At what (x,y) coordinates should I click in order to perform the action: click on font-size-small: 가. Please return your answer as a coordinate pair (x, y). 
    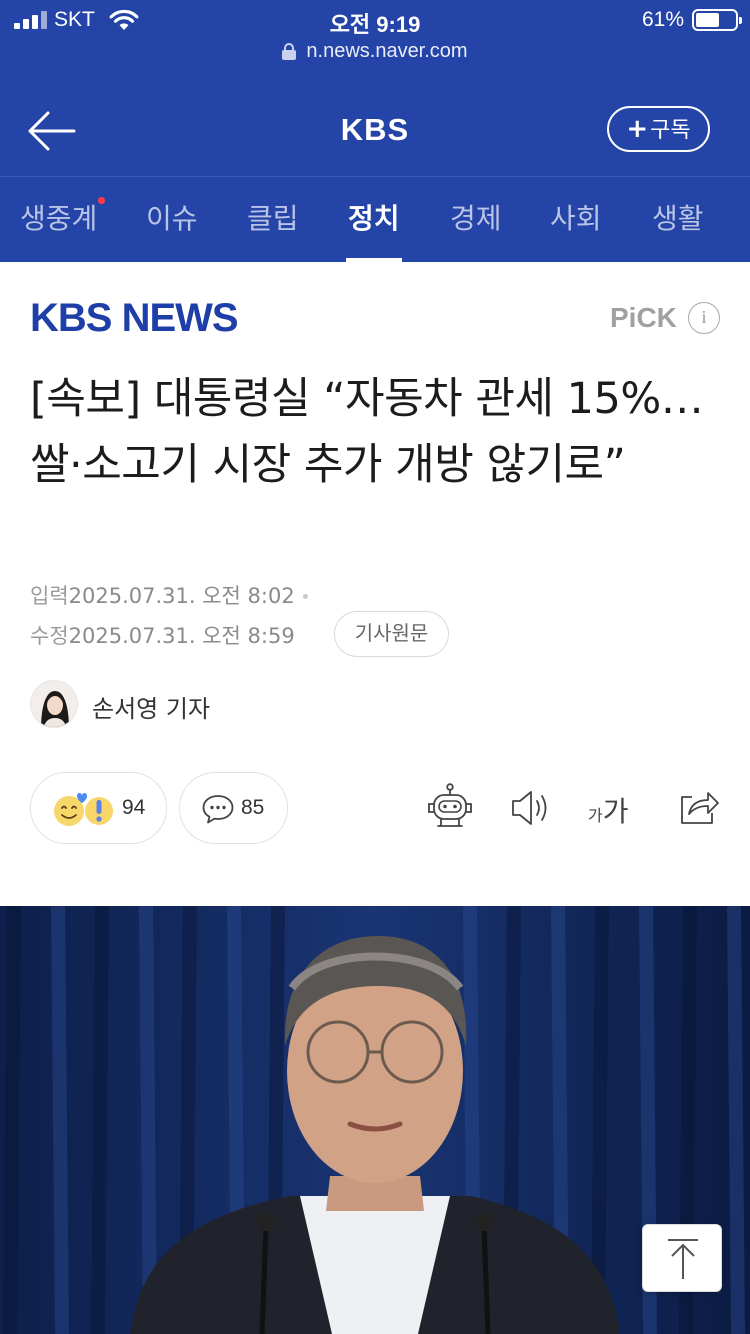
    Looking at the image, I should click on (595, 815).